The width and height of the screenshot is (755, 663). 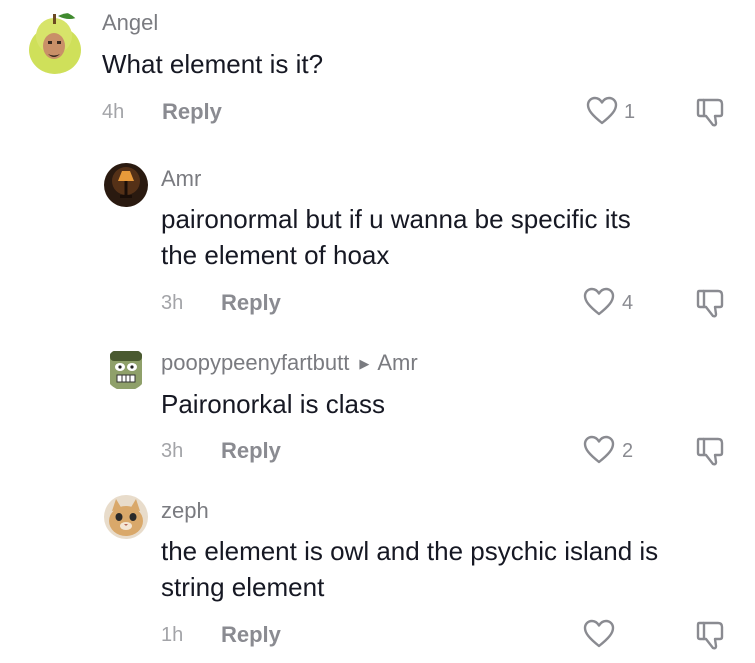 I want to click on heart-icon, so click(x=599, y=634).